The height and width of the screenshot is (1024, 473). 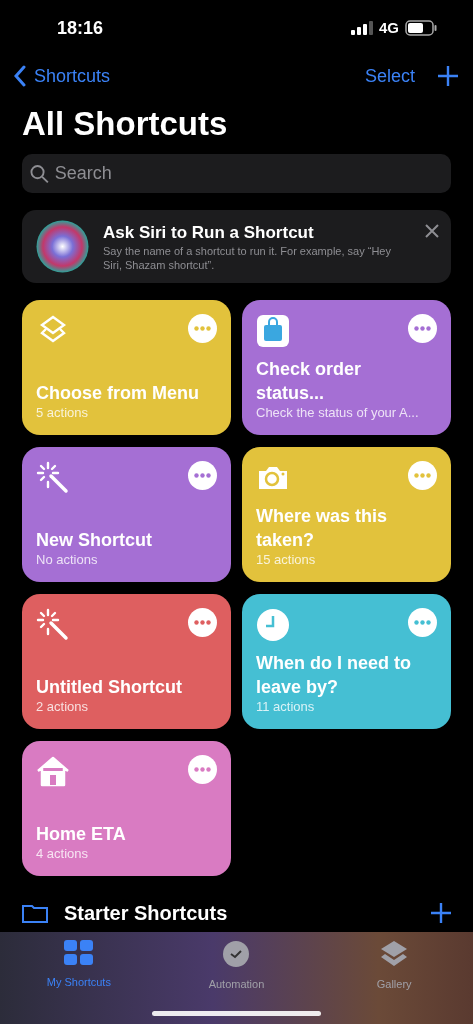 I want to click on siri-tip-text: Say the name of a shortcut to run it. For example, say “Hey Siri, Shazam shortcut”., so click(x=247, y=257).